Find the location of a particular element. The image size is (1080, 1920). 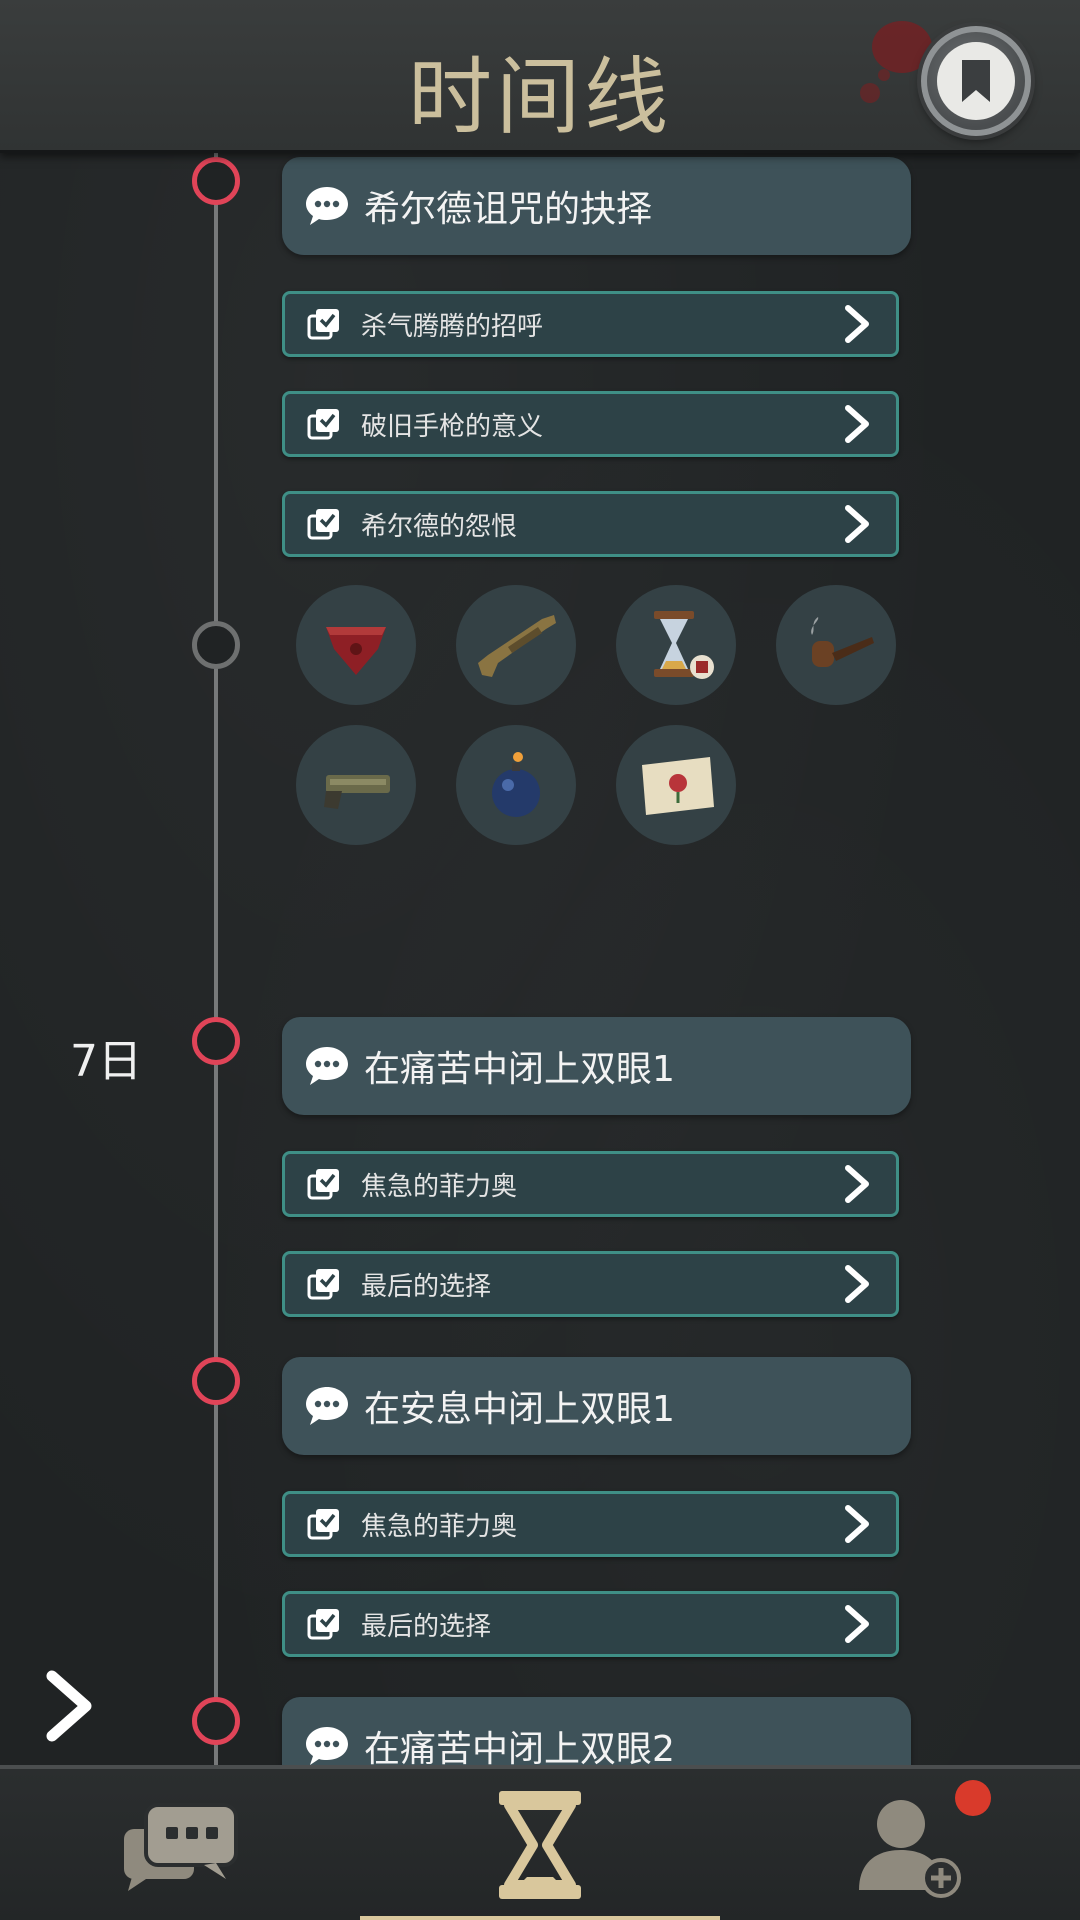

event-card: 在痛苦中闭上双眼2 is located at coordinates (596, 1731).